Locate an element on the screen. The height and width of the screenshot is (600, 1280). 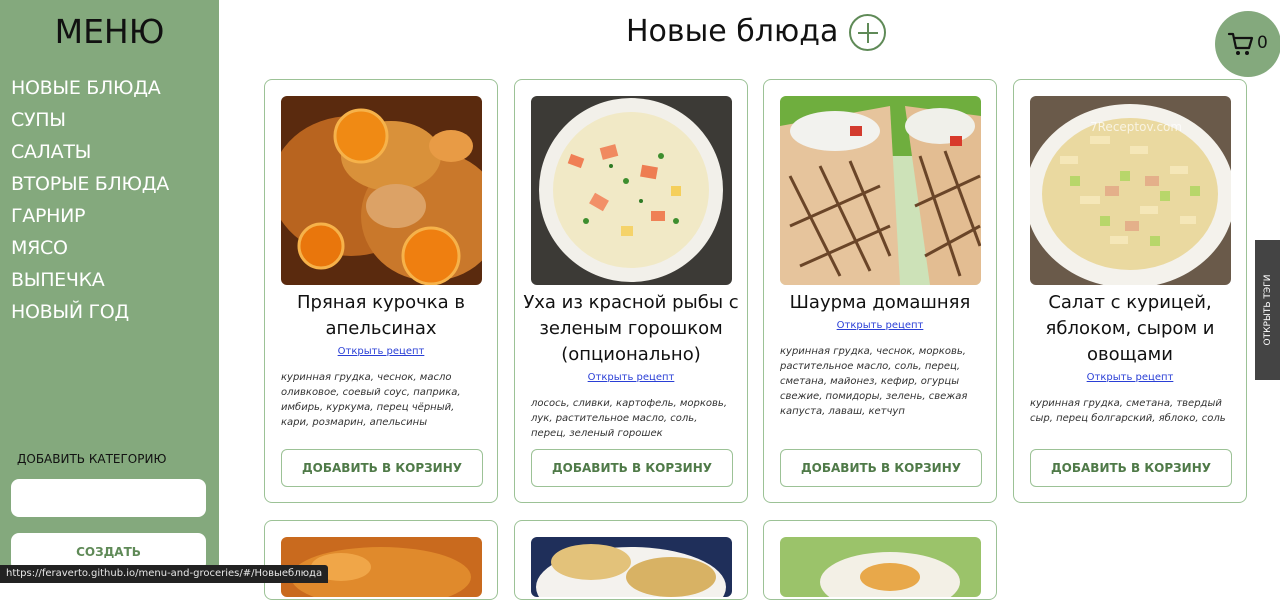
cart-count: 0 is located at coordinates (1262, 43).